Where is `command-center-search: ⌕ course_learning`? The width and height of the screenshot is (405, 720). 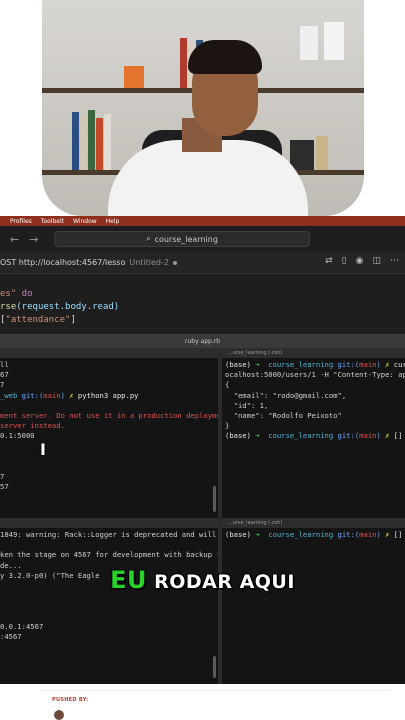 command-center-search: ⌕ course_learning is located at coordinates (182, 239).